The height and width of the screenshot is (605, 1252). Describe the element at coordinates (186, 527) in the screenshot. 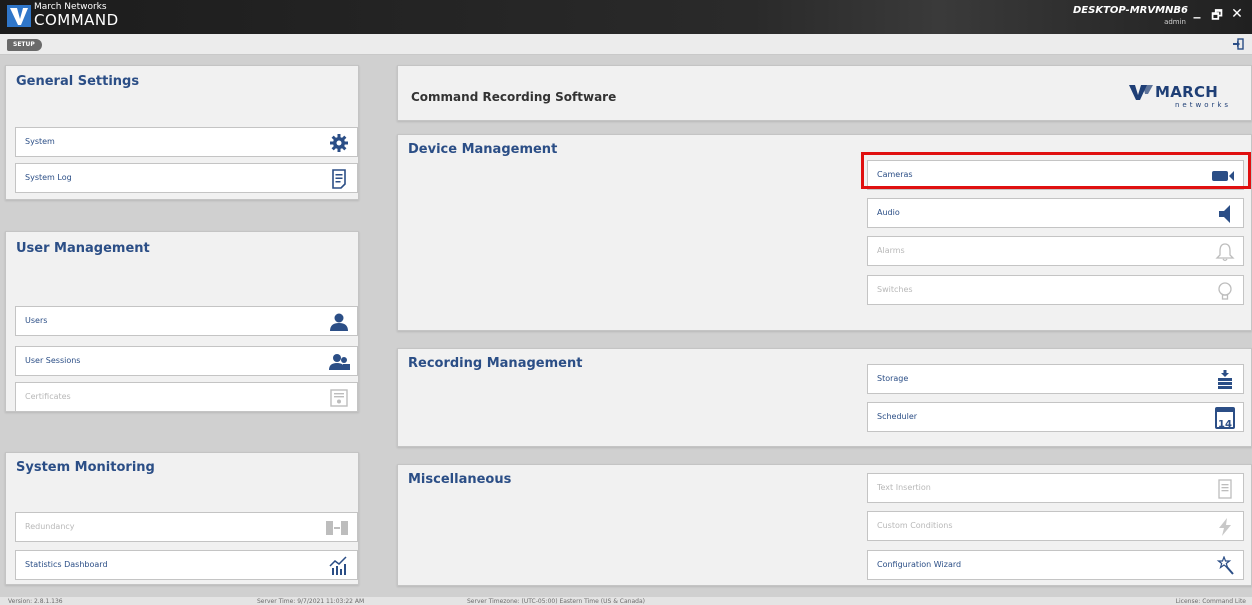

I see `redundancy-button: Redundancy` at that location.